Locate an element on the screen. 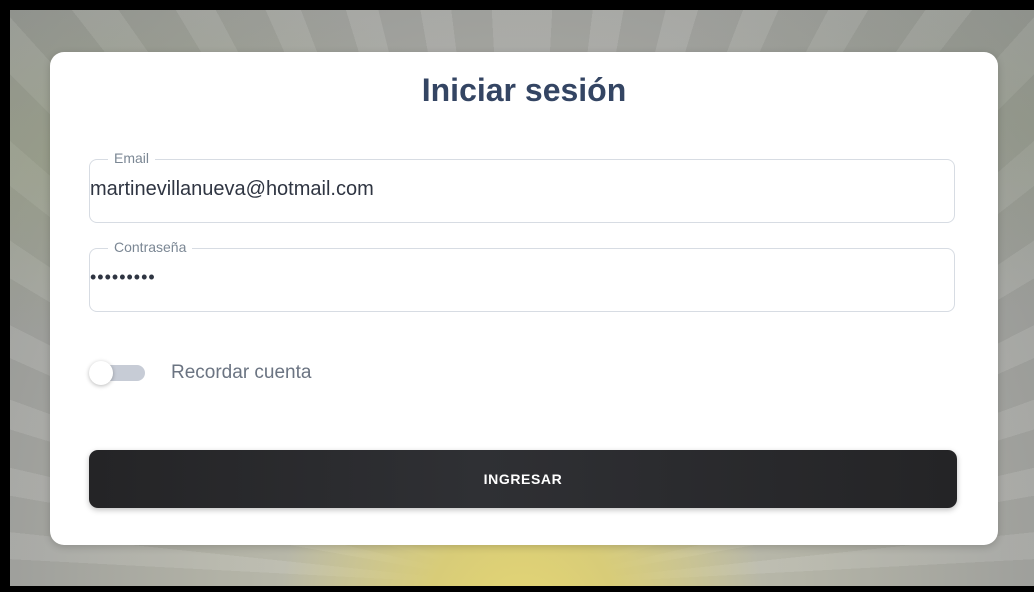 The image size is (1034, 592). email-value: martinevillanueva@hotmail.com is located at coordinates (232, 189).